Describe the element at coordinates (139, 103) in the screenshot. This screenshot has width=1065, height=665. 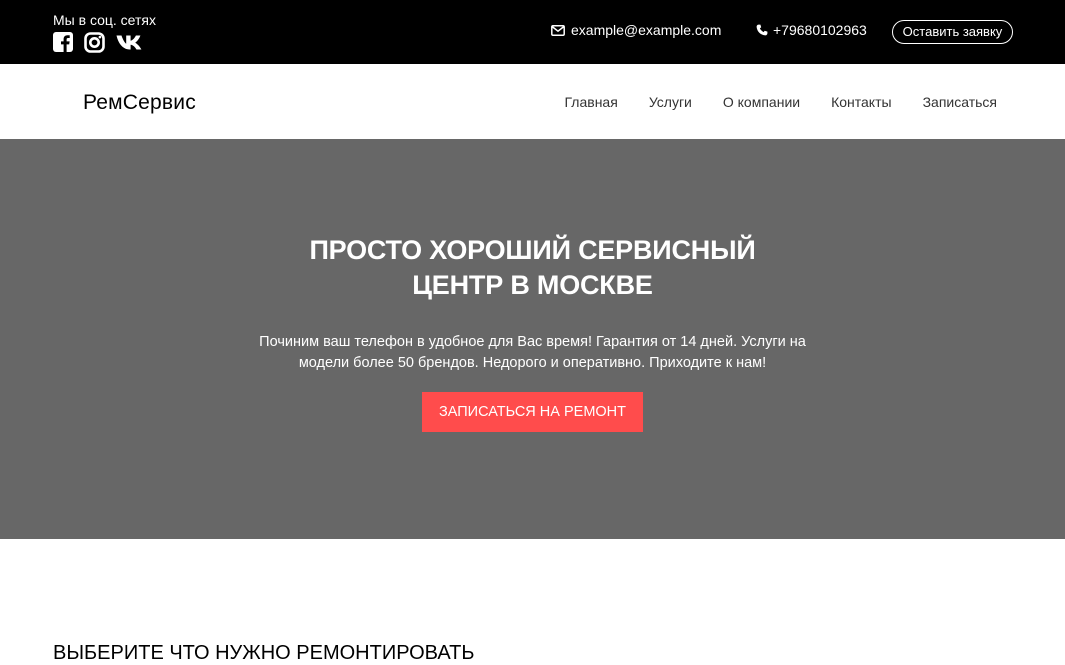
I see `logo: РемСервис` at that location.